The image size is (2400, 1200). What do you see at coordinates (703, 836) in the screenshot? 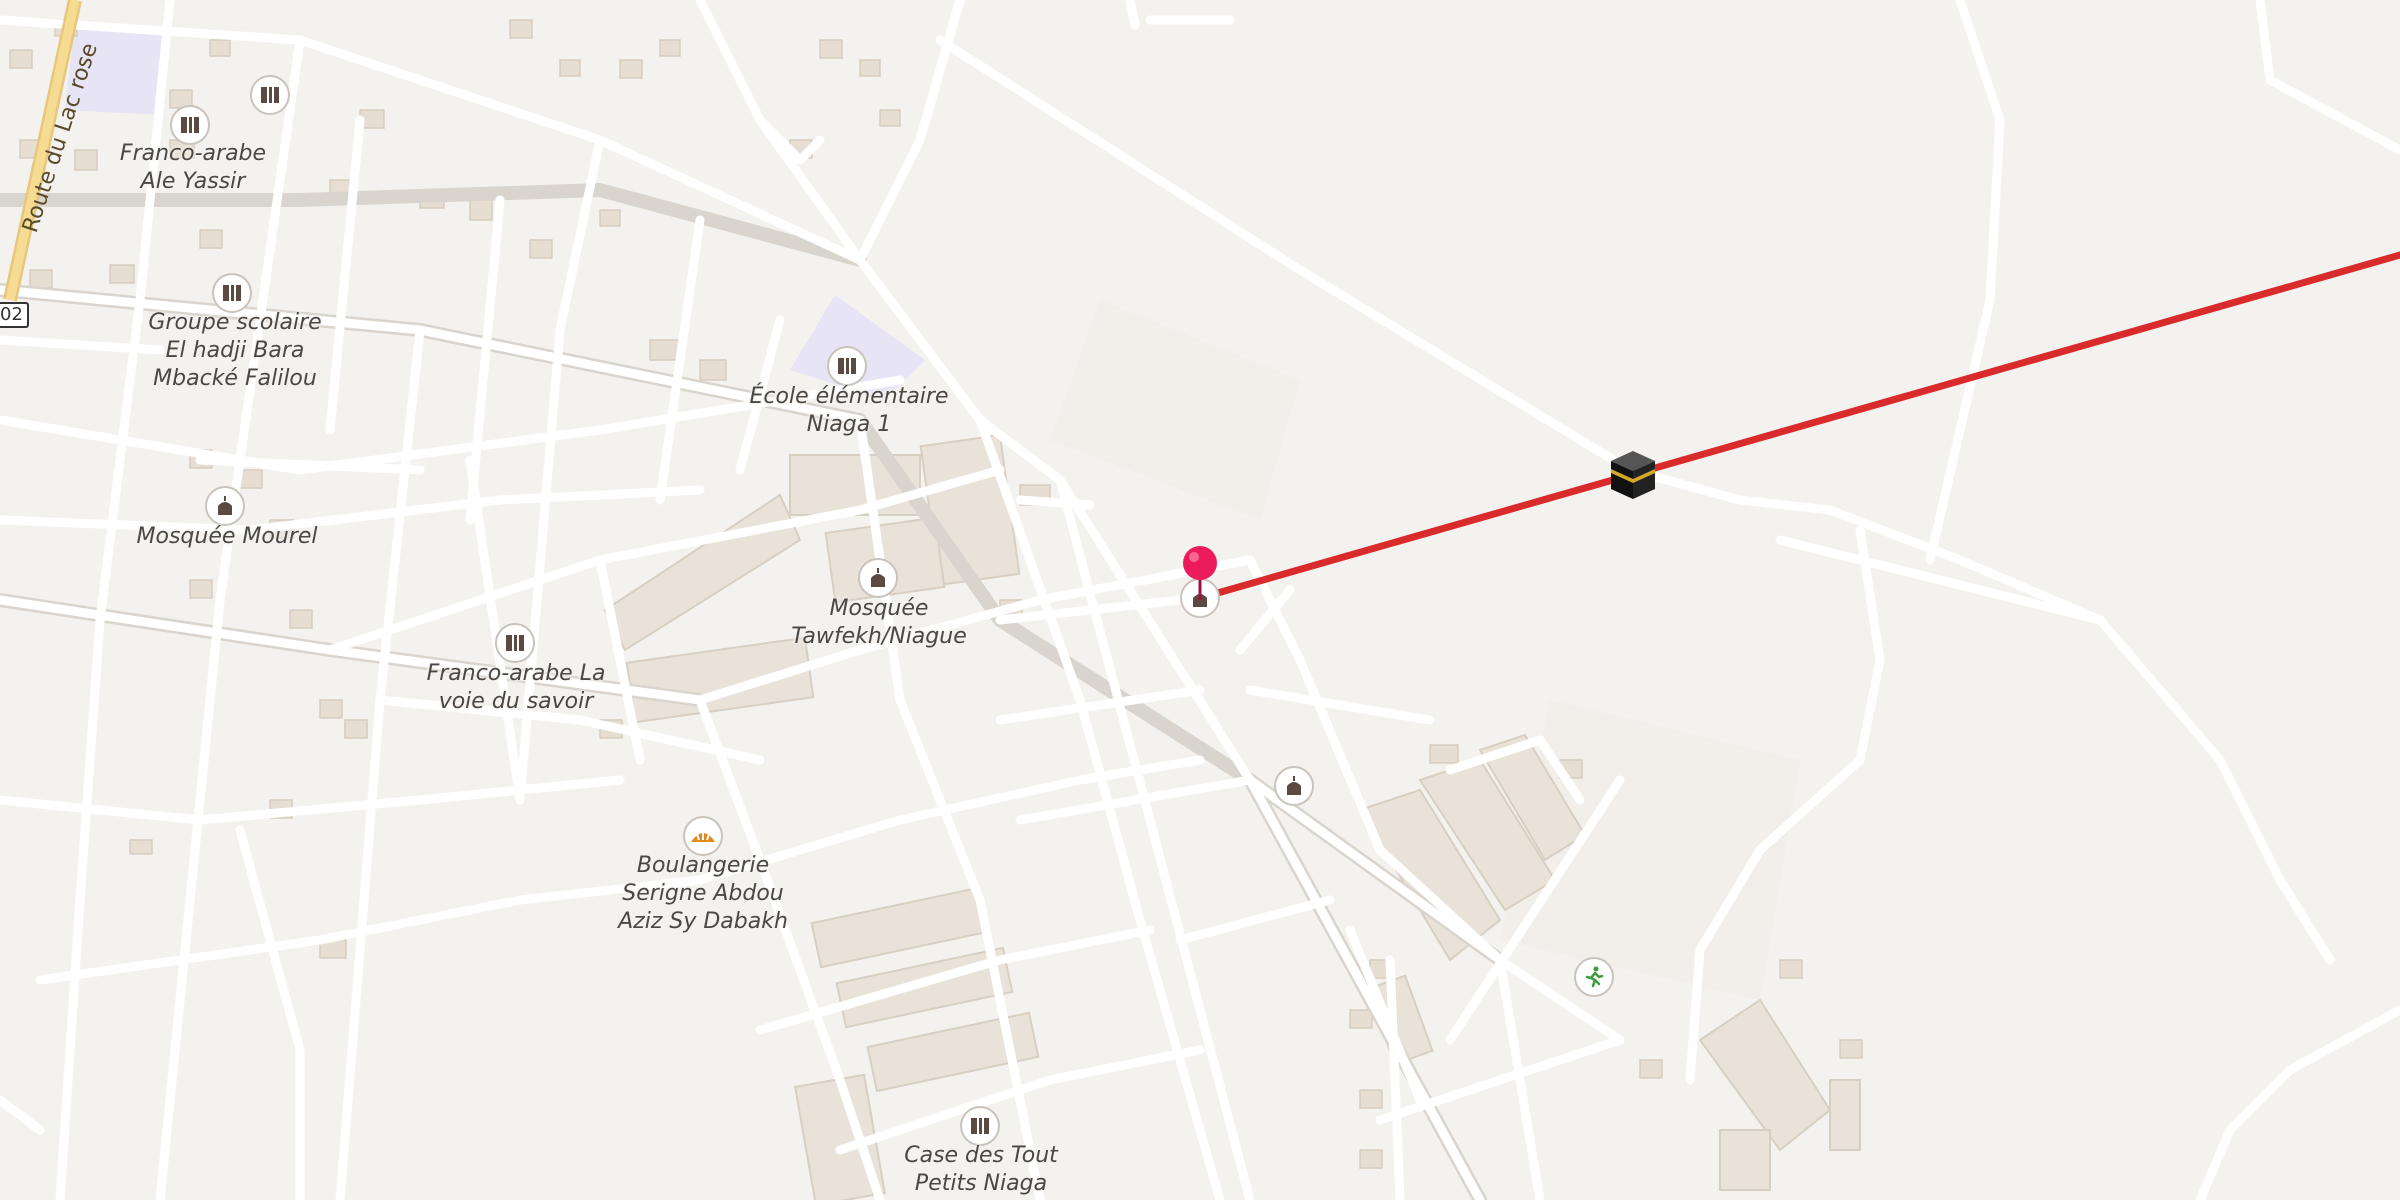
I see `bakery-icon` at bounding box center [703, 836].